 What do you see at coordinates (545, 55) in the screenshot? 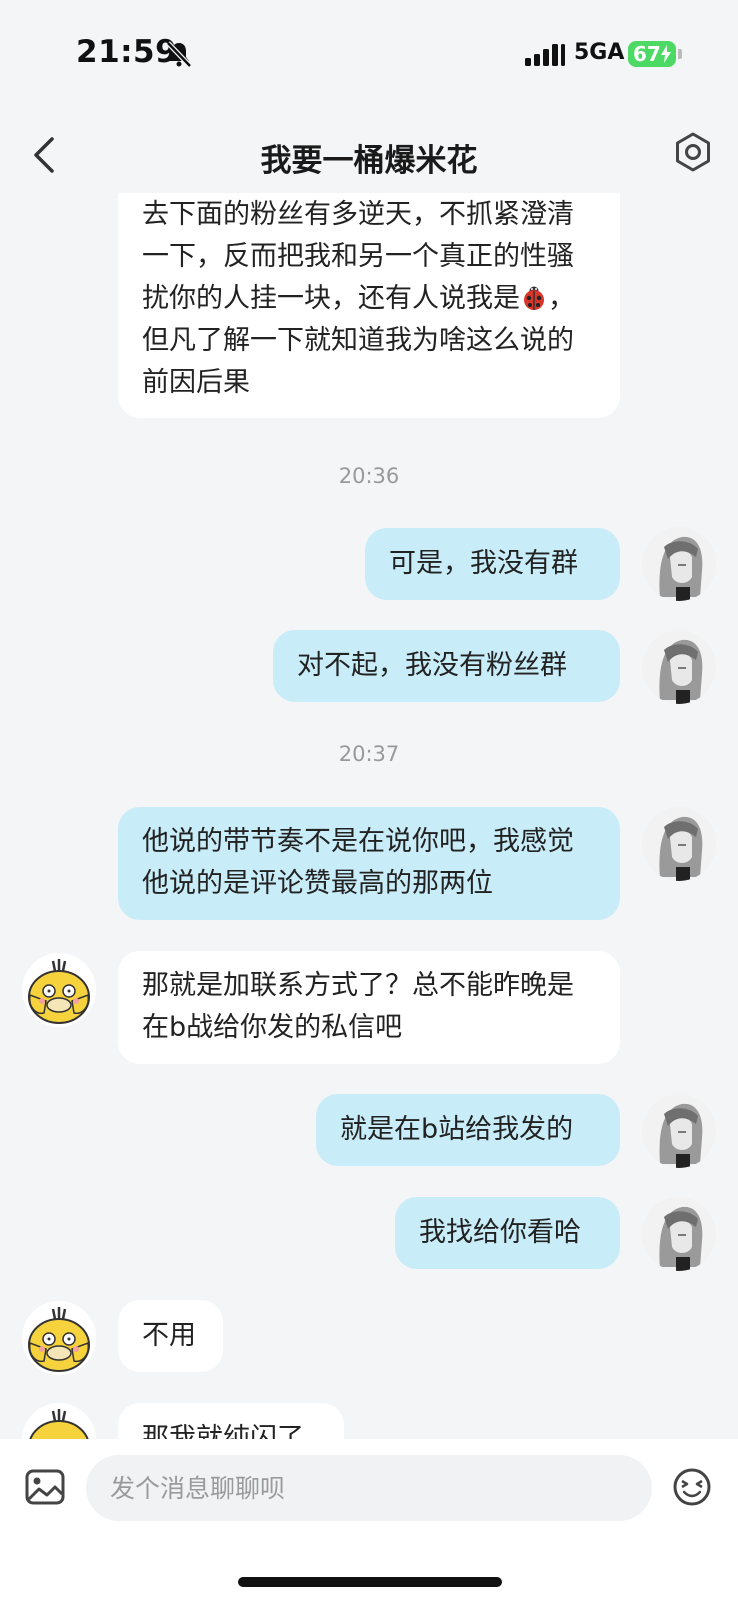
I see `signal-icon` at bounding box center [545, 55].